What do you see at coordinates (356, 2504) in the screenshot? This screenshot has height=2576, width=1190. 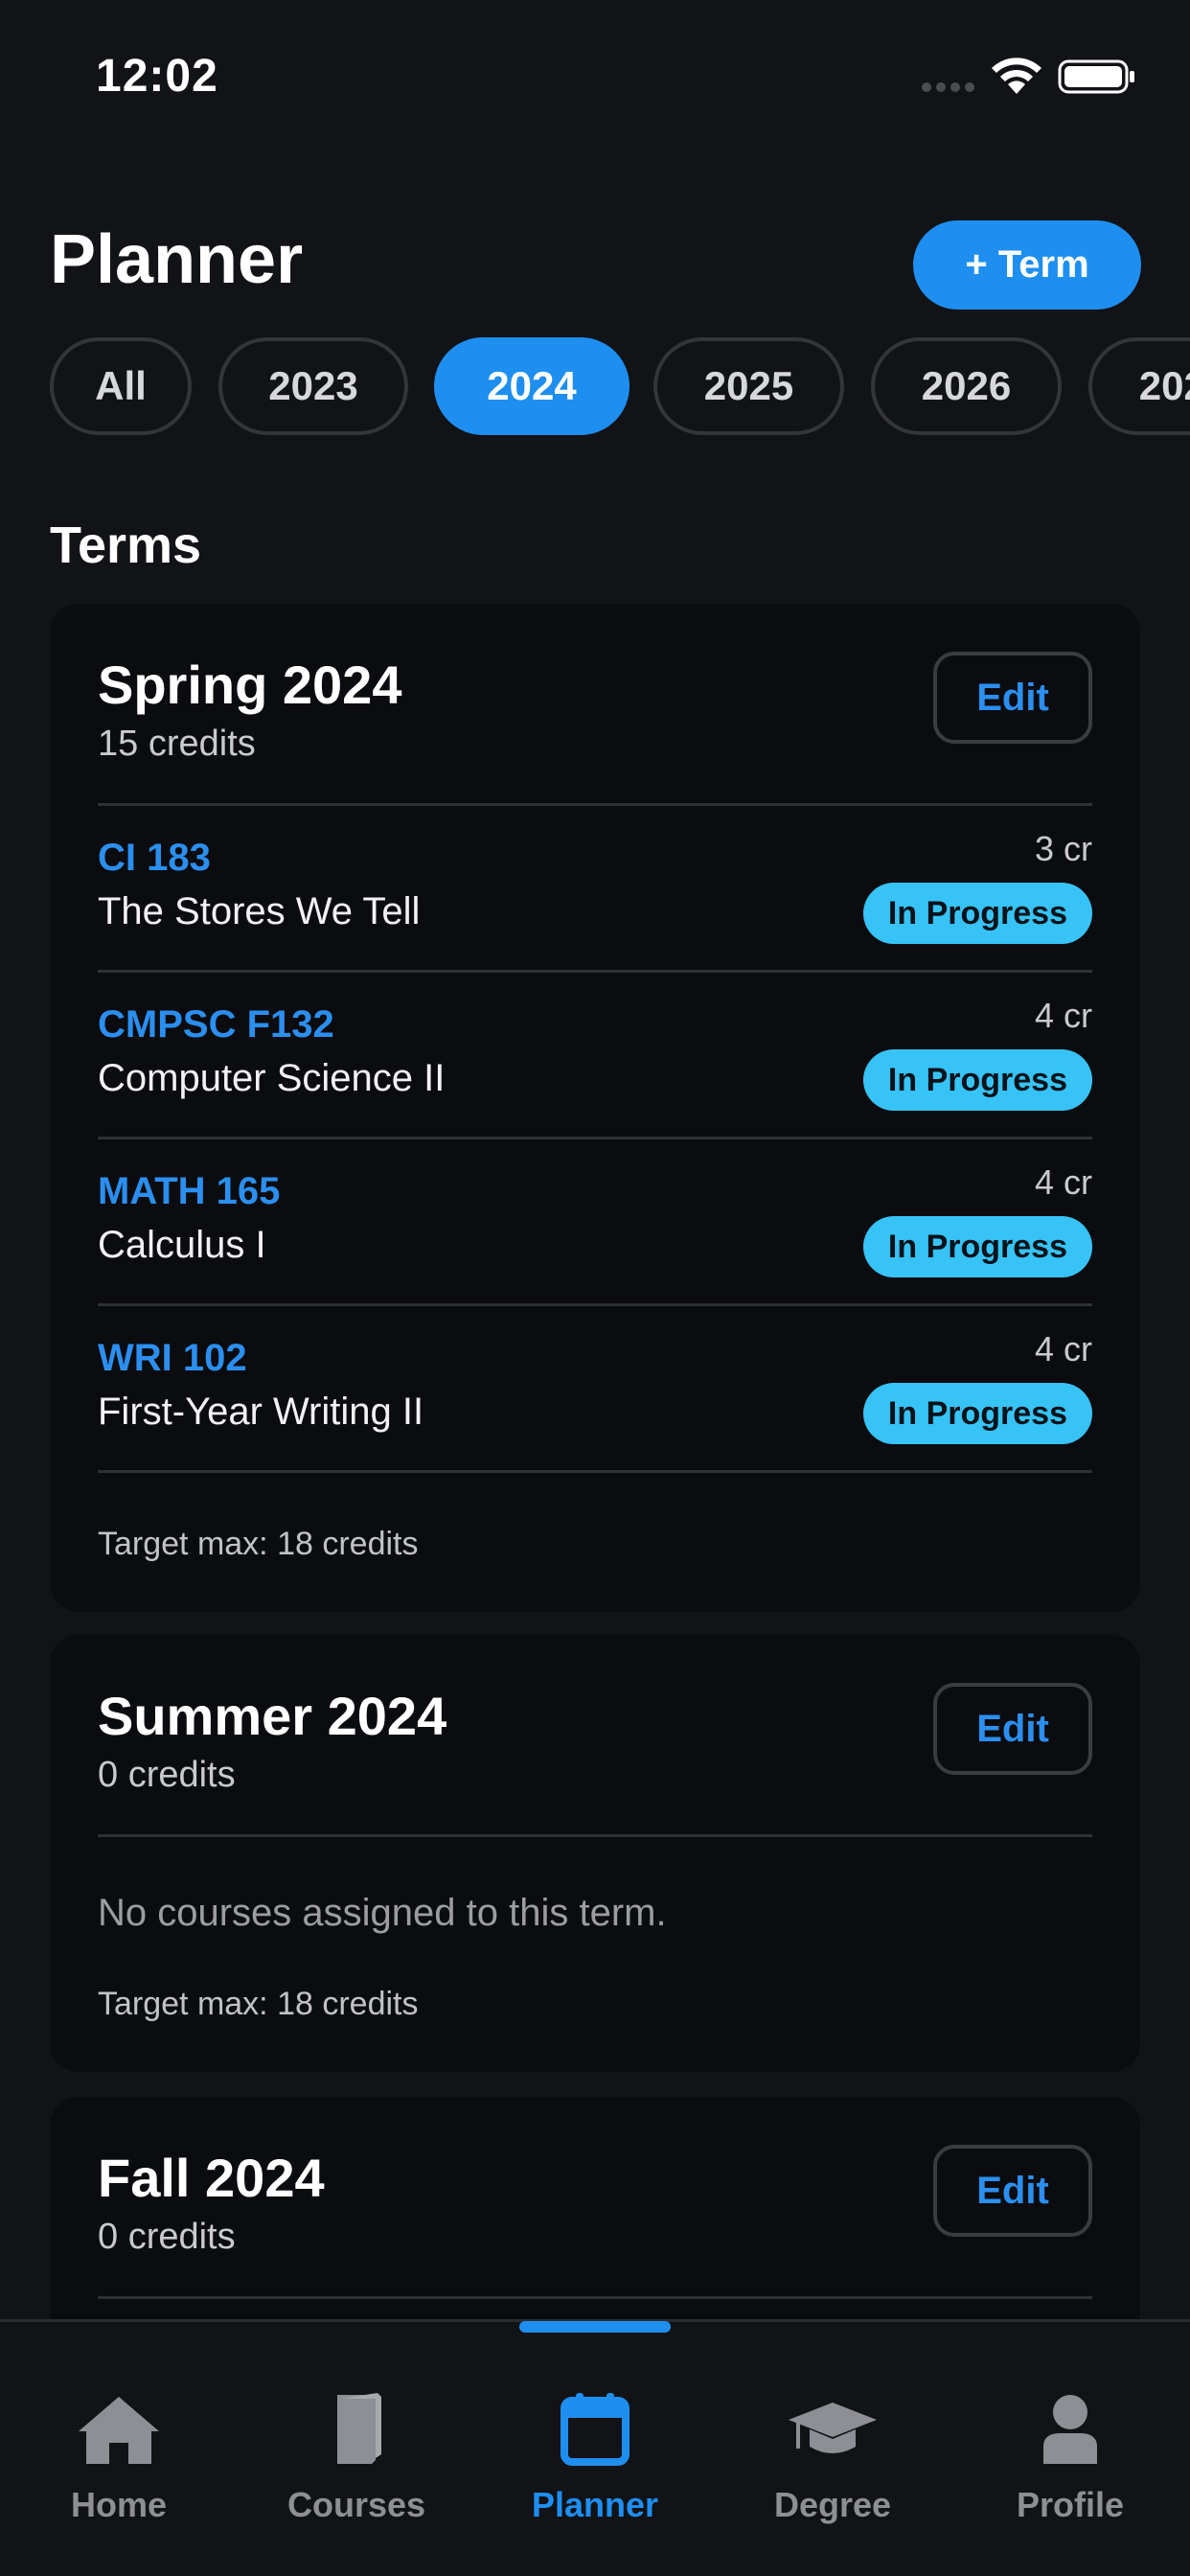 I see `tab-label: Courses` at bounding box center [356, 2504].